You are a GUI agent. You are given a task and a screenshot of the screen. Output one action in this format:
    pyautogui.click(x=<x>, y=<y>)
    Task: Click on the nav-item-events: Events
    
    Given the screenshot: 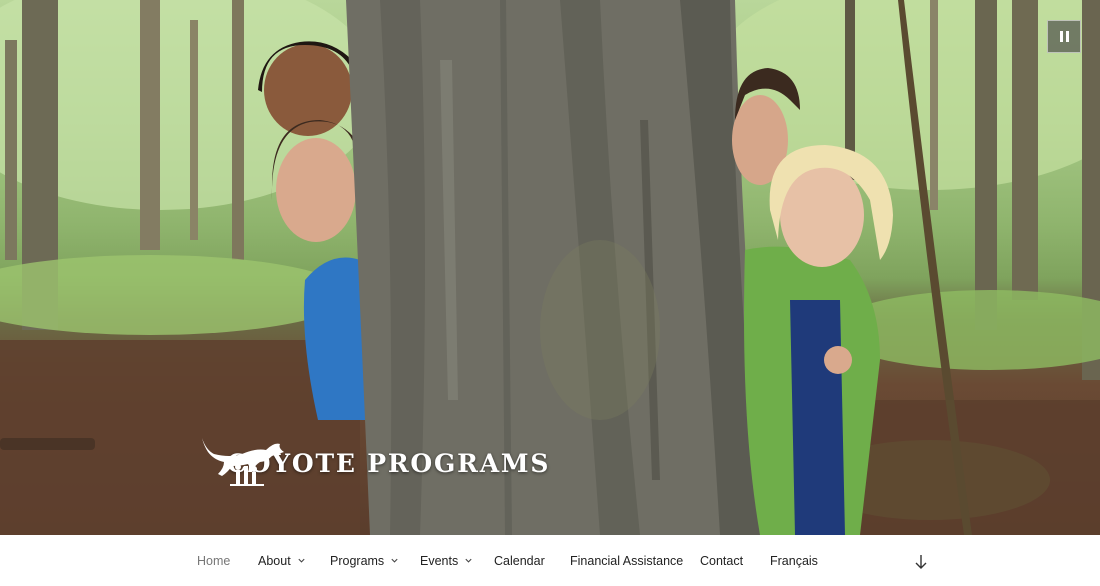 What is the action you would take?
    pyautogui.click(x=446, y=560)
    